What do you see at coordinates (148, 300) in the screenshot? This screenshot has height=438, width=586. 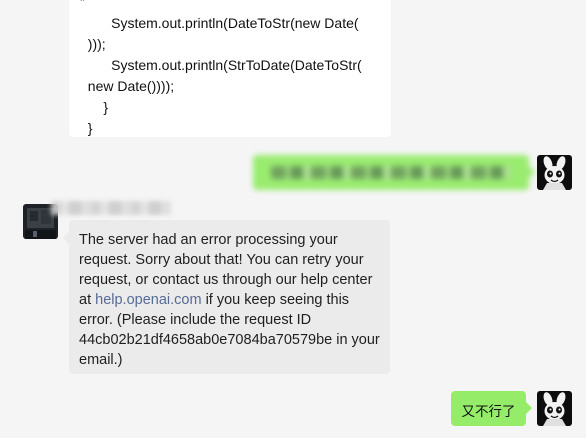 I see `help-link: help.openai.com` at bounding box center [148, 300].